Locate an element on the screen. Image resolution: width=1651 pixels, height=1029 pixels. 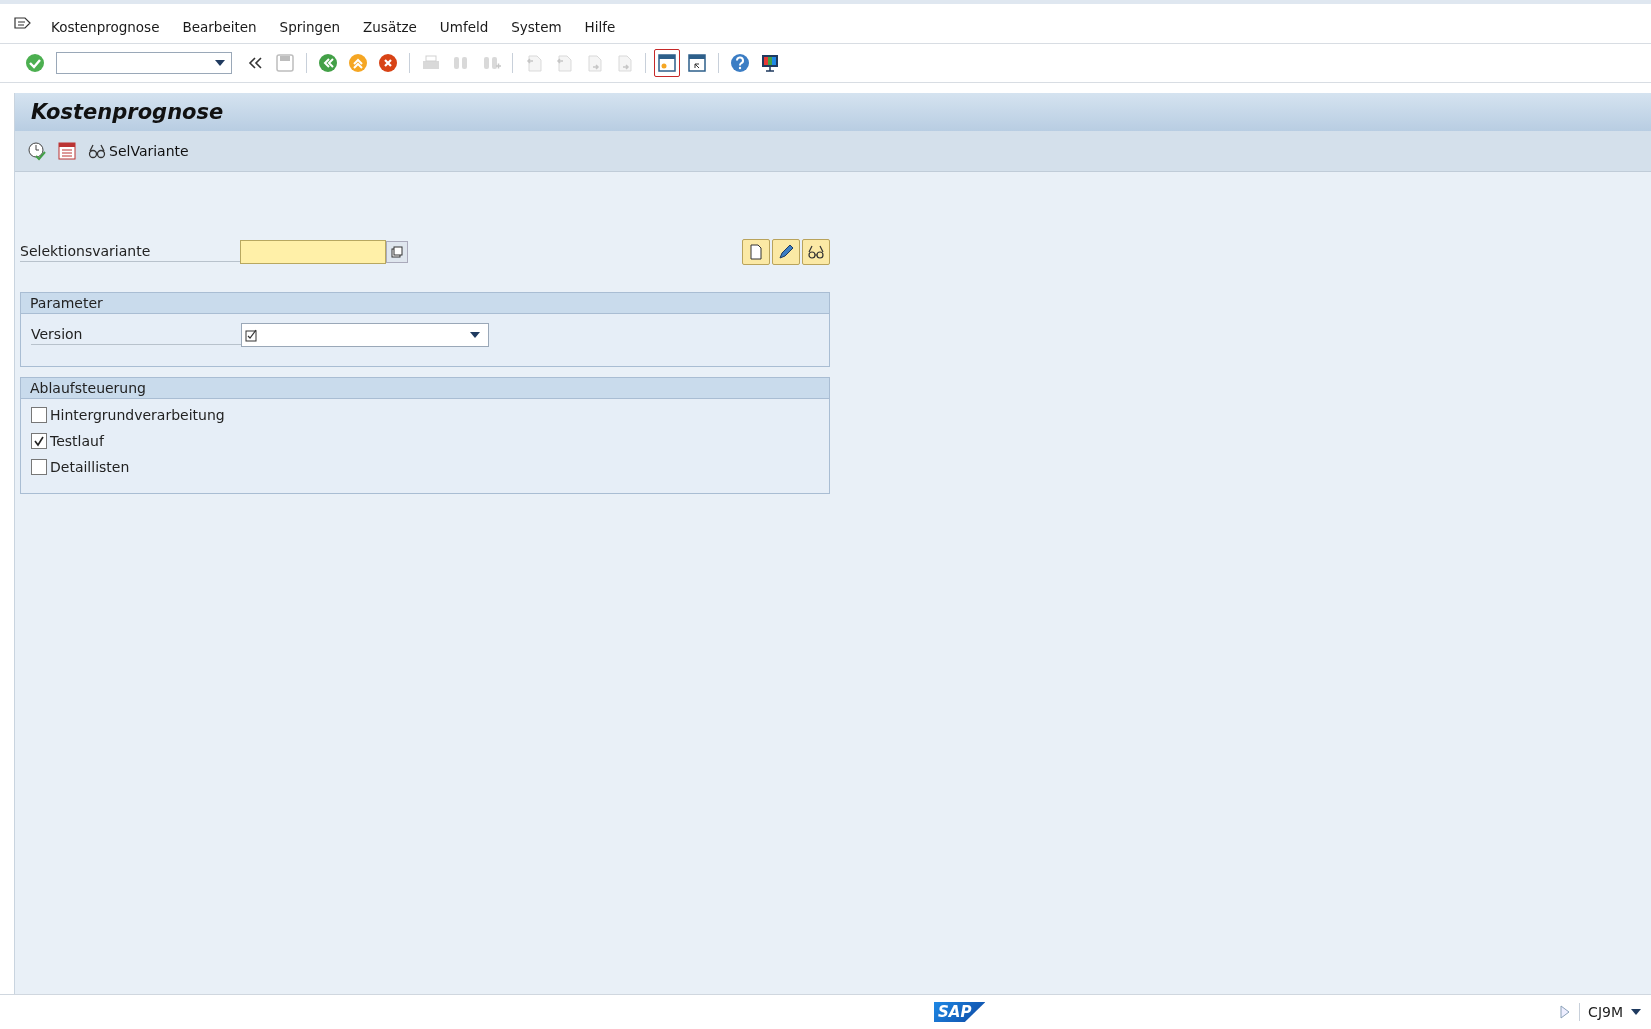
field-label: Version is located at coordinates (136, 335).